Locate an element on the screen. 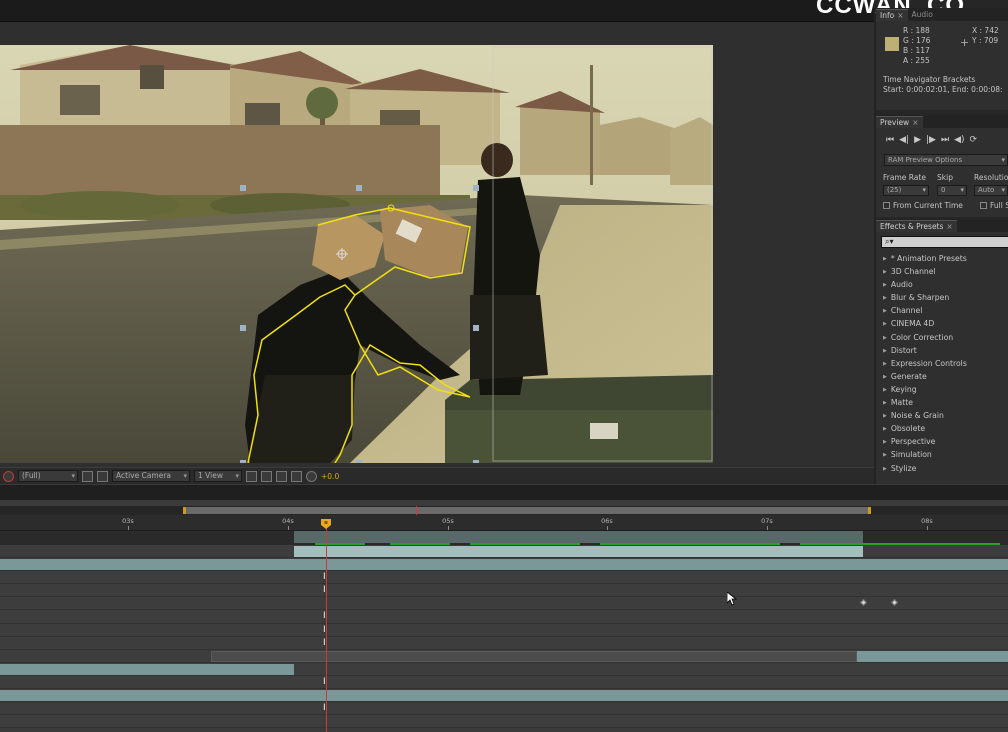 The image size is (1008, 732). frame-rate-label: Frame Rate is located at coordinates (904, 177).